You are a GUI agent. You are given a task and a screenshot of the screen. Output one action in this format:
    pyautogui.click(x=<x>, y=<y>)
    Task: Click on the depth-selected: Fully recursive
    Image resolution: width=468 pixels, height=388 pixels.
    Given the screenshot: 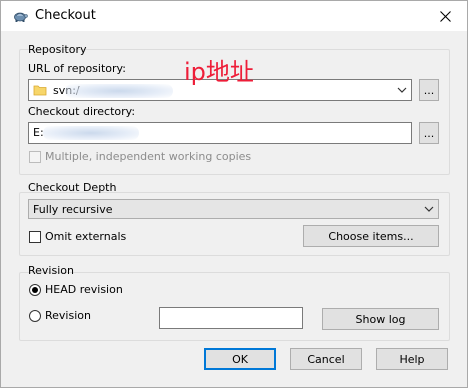 What is the action you would take?
    pyautogui.click(x=73, y=209)
    